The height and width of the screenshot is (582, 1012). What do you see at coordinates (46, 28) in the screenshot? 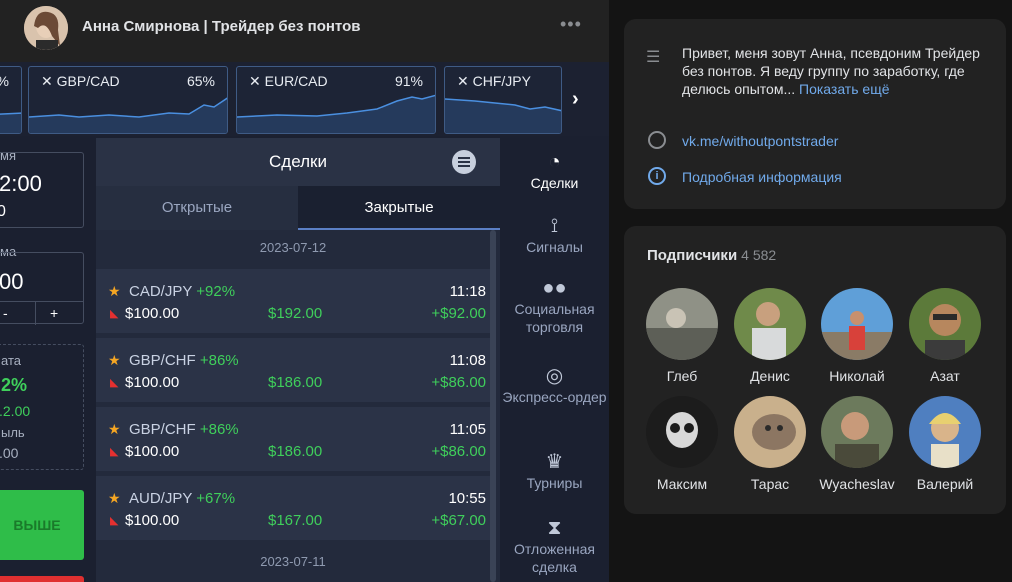
I see `author-avatar` at bounding box center [46, 28].